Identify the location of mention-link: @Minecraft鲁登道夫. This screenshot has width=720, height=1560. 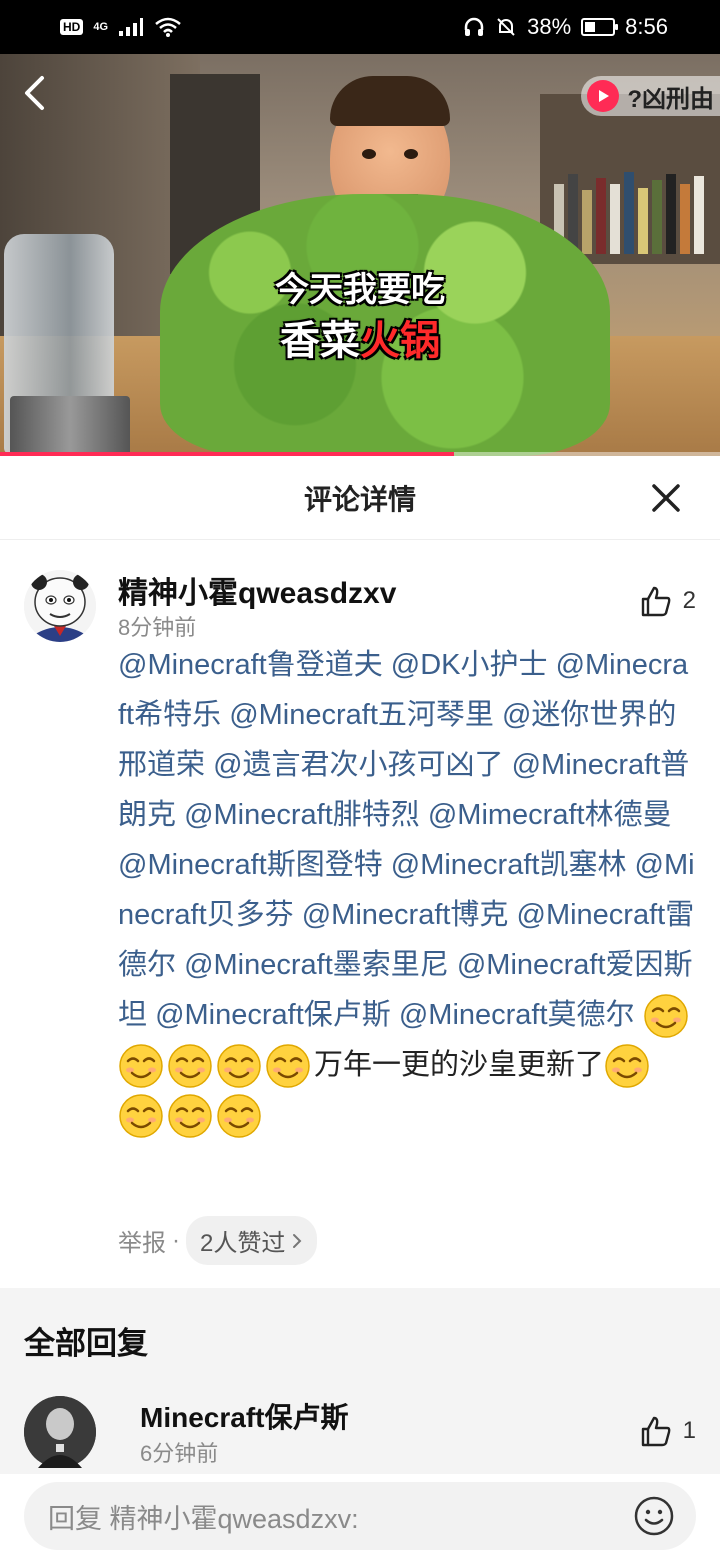
(250, 665).